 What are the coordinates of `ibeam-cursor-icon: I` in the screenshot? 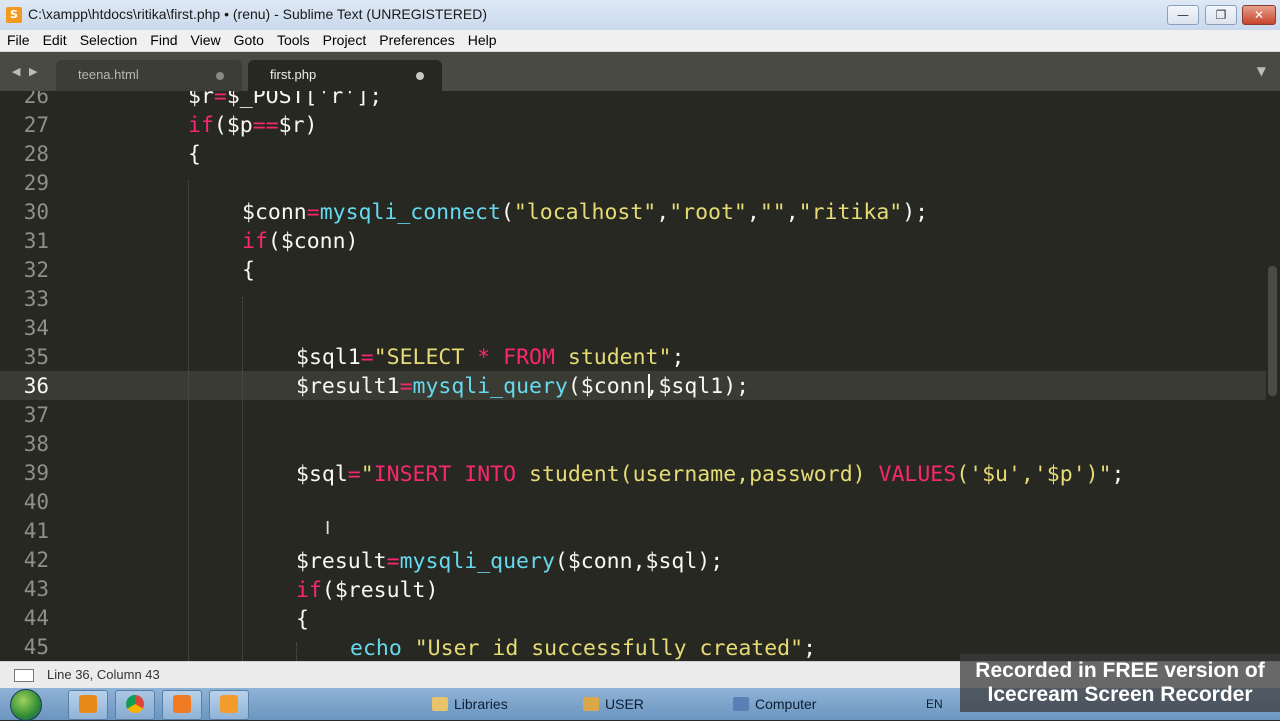 It's located at (328, 528).